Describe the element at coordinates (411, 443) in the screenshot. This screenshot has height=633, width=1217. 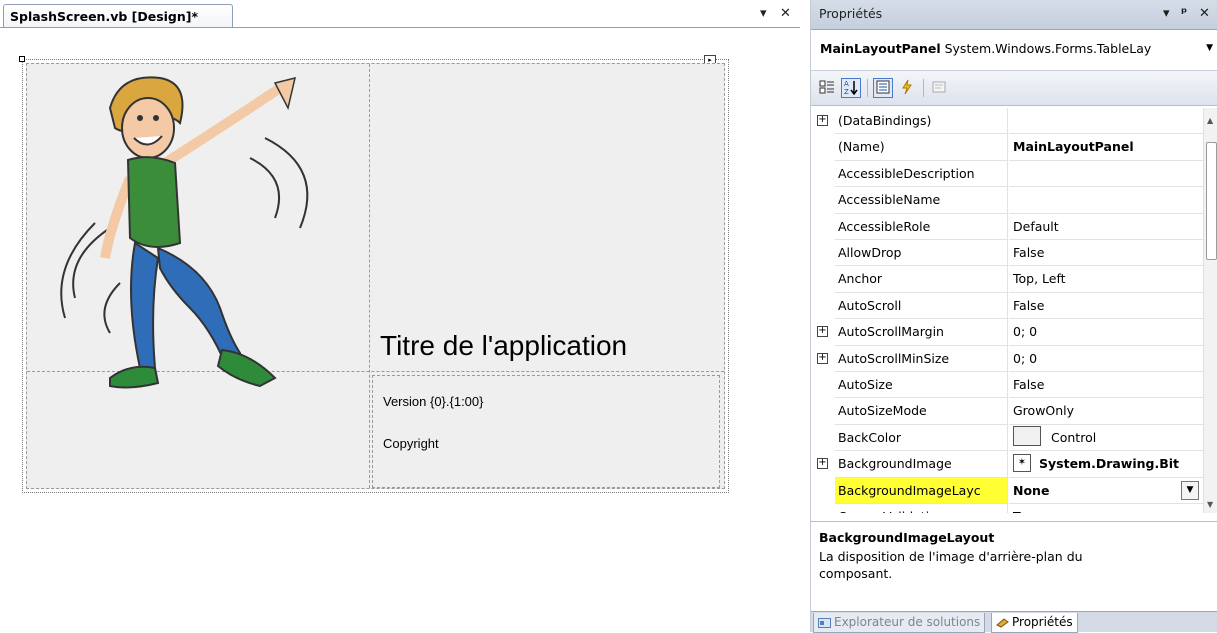
I see `copyright-label: Copyright` at that location.